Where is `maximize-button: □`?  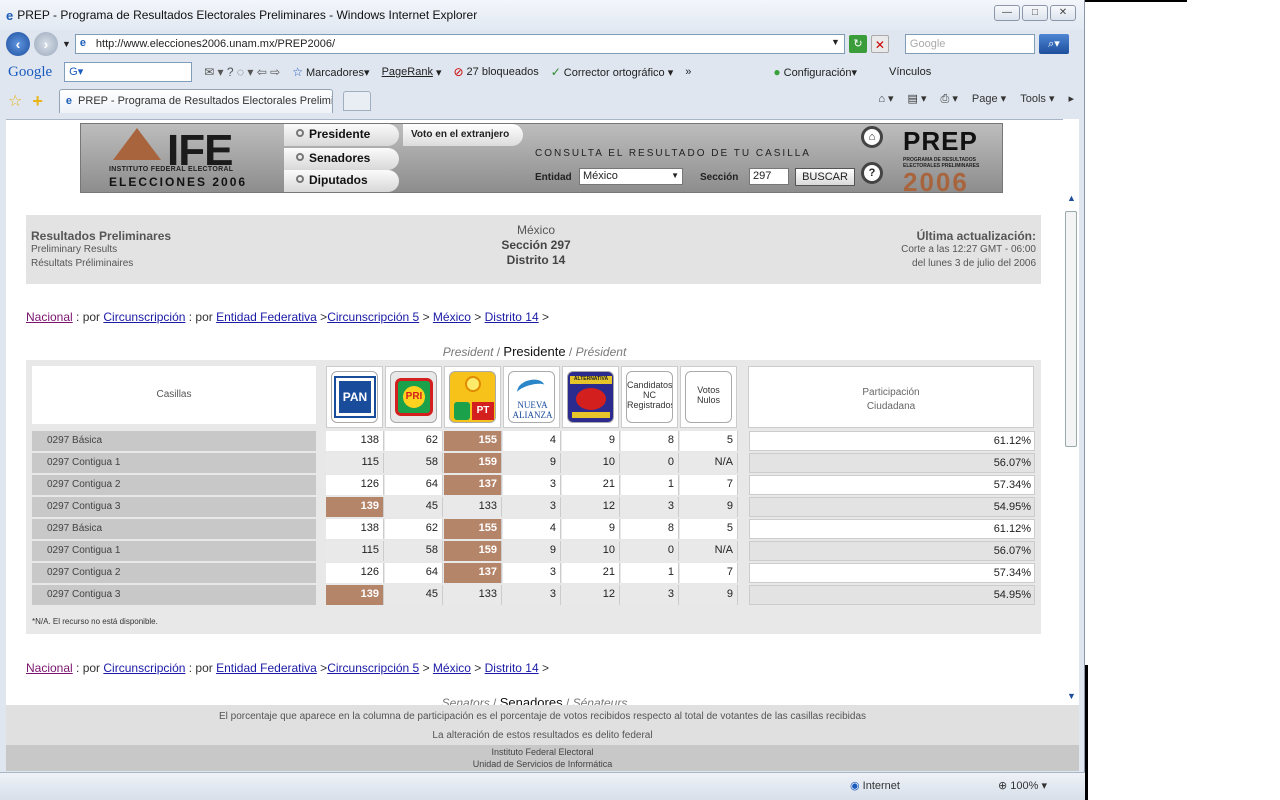 maximize-button: □ is located at coordinates (1035, 13).